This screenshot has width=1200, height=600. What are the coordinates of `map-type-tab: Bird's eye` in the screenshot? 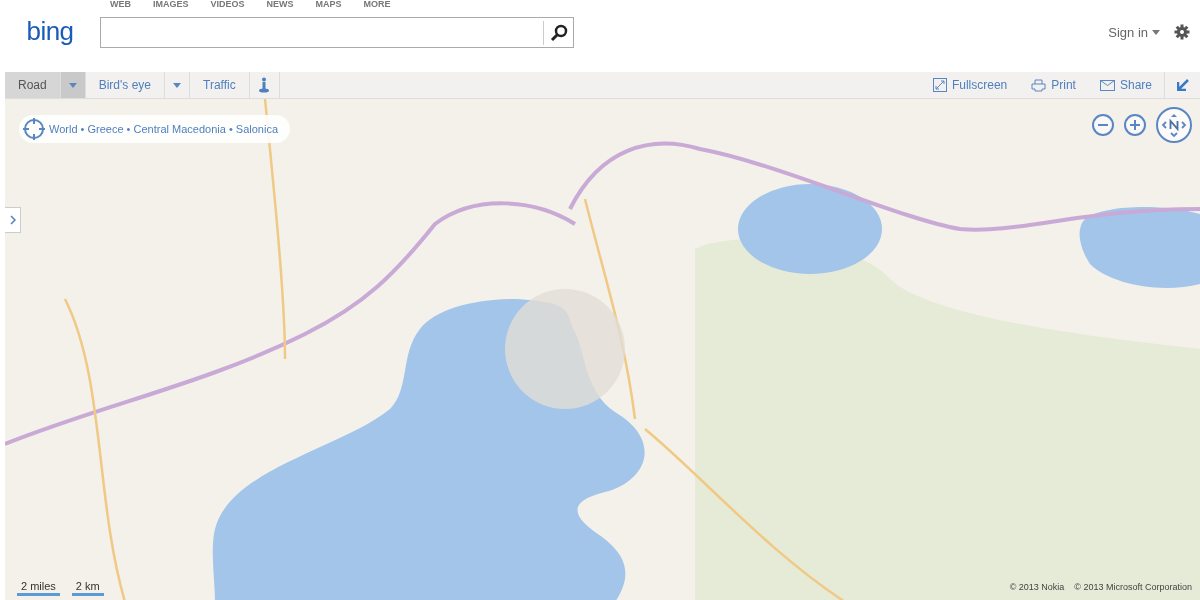 It's located at (125, 85).